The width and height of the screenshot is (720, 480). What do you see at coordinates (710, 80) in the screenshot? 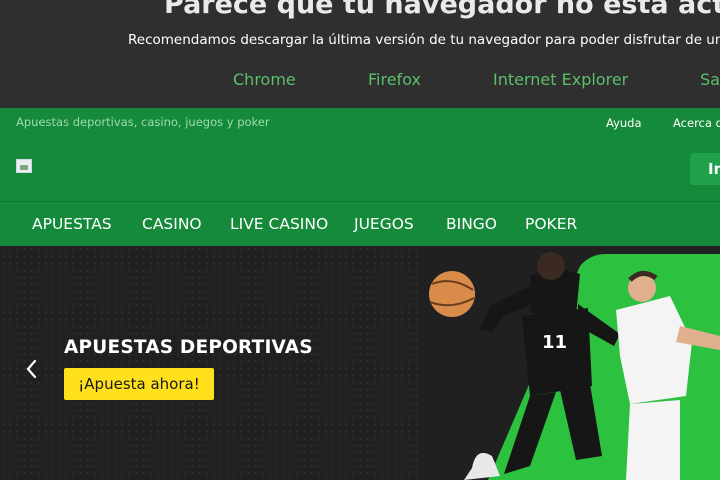
I see `safari-link: Sa` at bounding box center [710, 80].